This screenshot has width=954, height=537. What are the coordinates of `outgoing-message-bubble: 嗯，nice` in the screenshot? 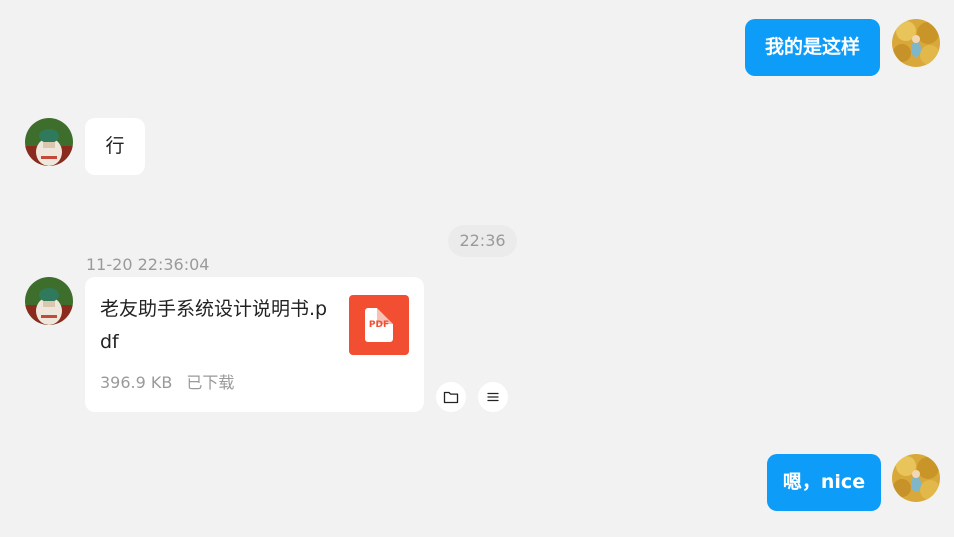 It's located at (824, 482).